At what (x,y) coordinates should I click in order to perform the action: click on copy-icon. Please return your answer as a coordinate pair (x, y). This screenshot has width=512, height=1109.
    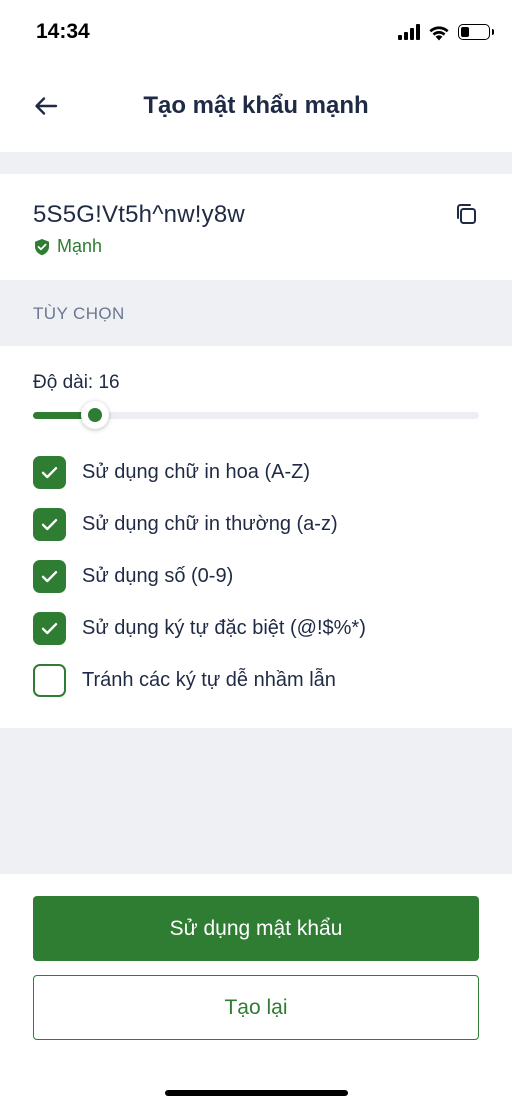
    Looking at the image, I should click on (466, 214).